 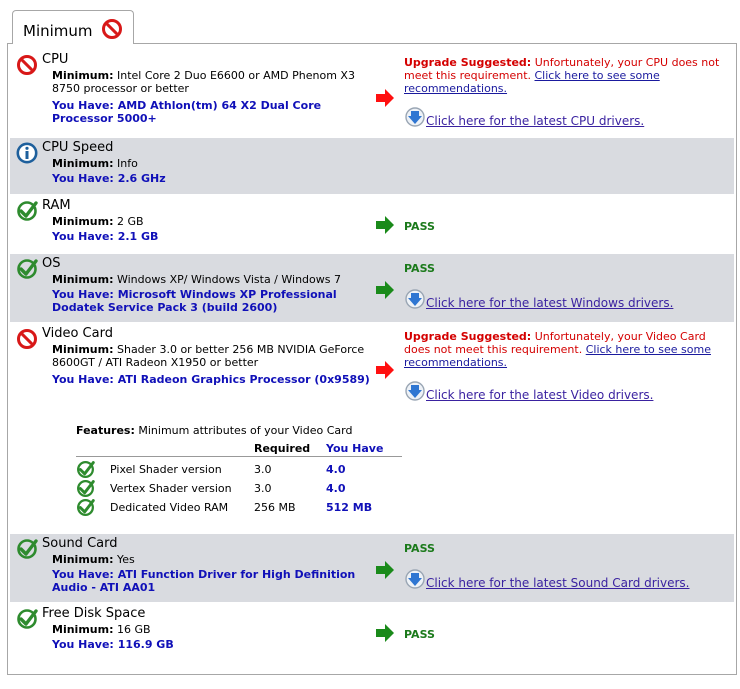 I want to click on disk-space-title: Free Disk Space, so click(x=94, y=613).